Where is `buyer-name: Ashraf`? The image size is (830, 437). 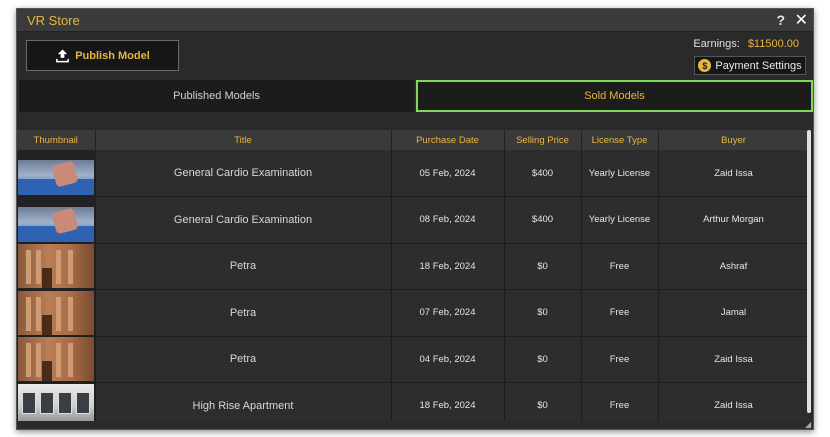 buyer-name: Ashraf is located at coordinates (733, 266).